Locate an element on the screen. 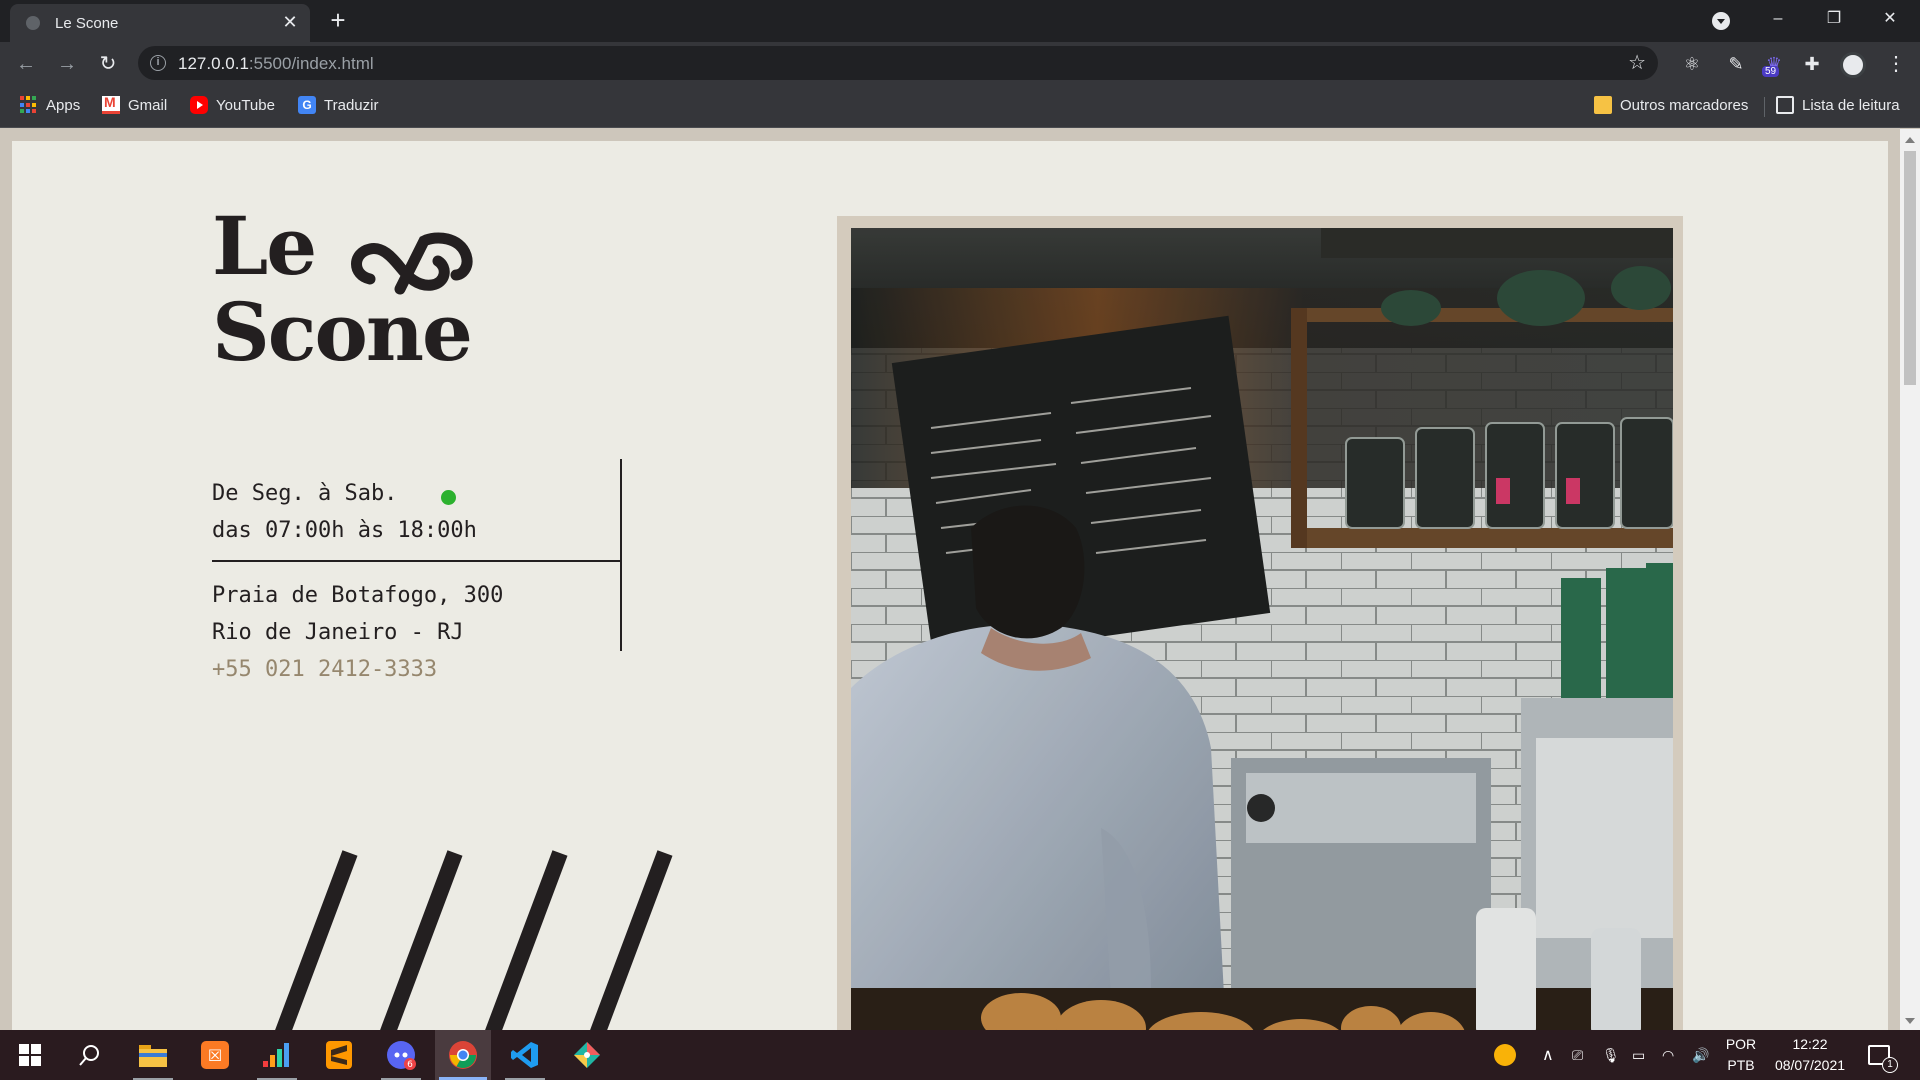 The height and width of the screenshot is (1080, 1920). tab-close-icon: ✕ is located at coordinates (290, 22).